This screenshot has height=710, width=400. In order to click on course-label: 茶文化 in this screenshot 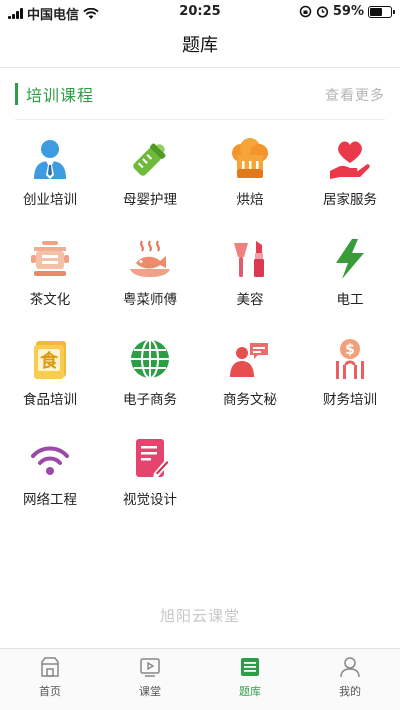, I will do `click(50, 300)`.